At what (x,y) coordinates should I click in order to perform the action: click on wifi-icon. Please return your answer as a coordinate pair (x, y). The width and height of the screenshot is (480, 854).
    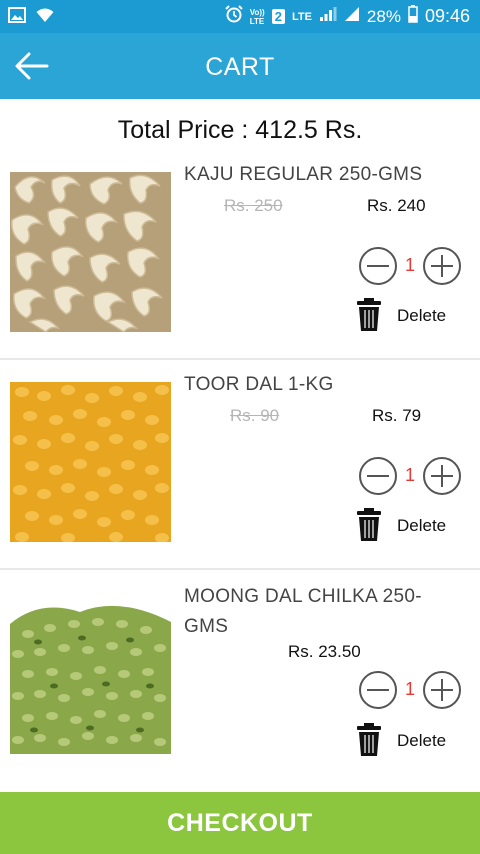
    Looking at the image, I should click on (45, 17).